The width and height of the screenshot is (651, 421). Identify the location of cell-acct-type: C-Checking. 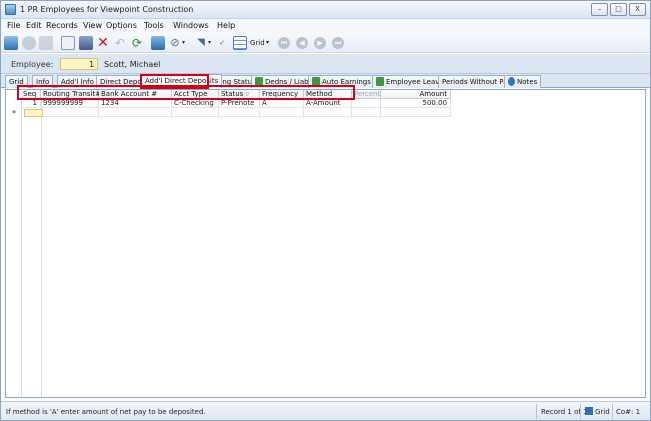
(195, 103).